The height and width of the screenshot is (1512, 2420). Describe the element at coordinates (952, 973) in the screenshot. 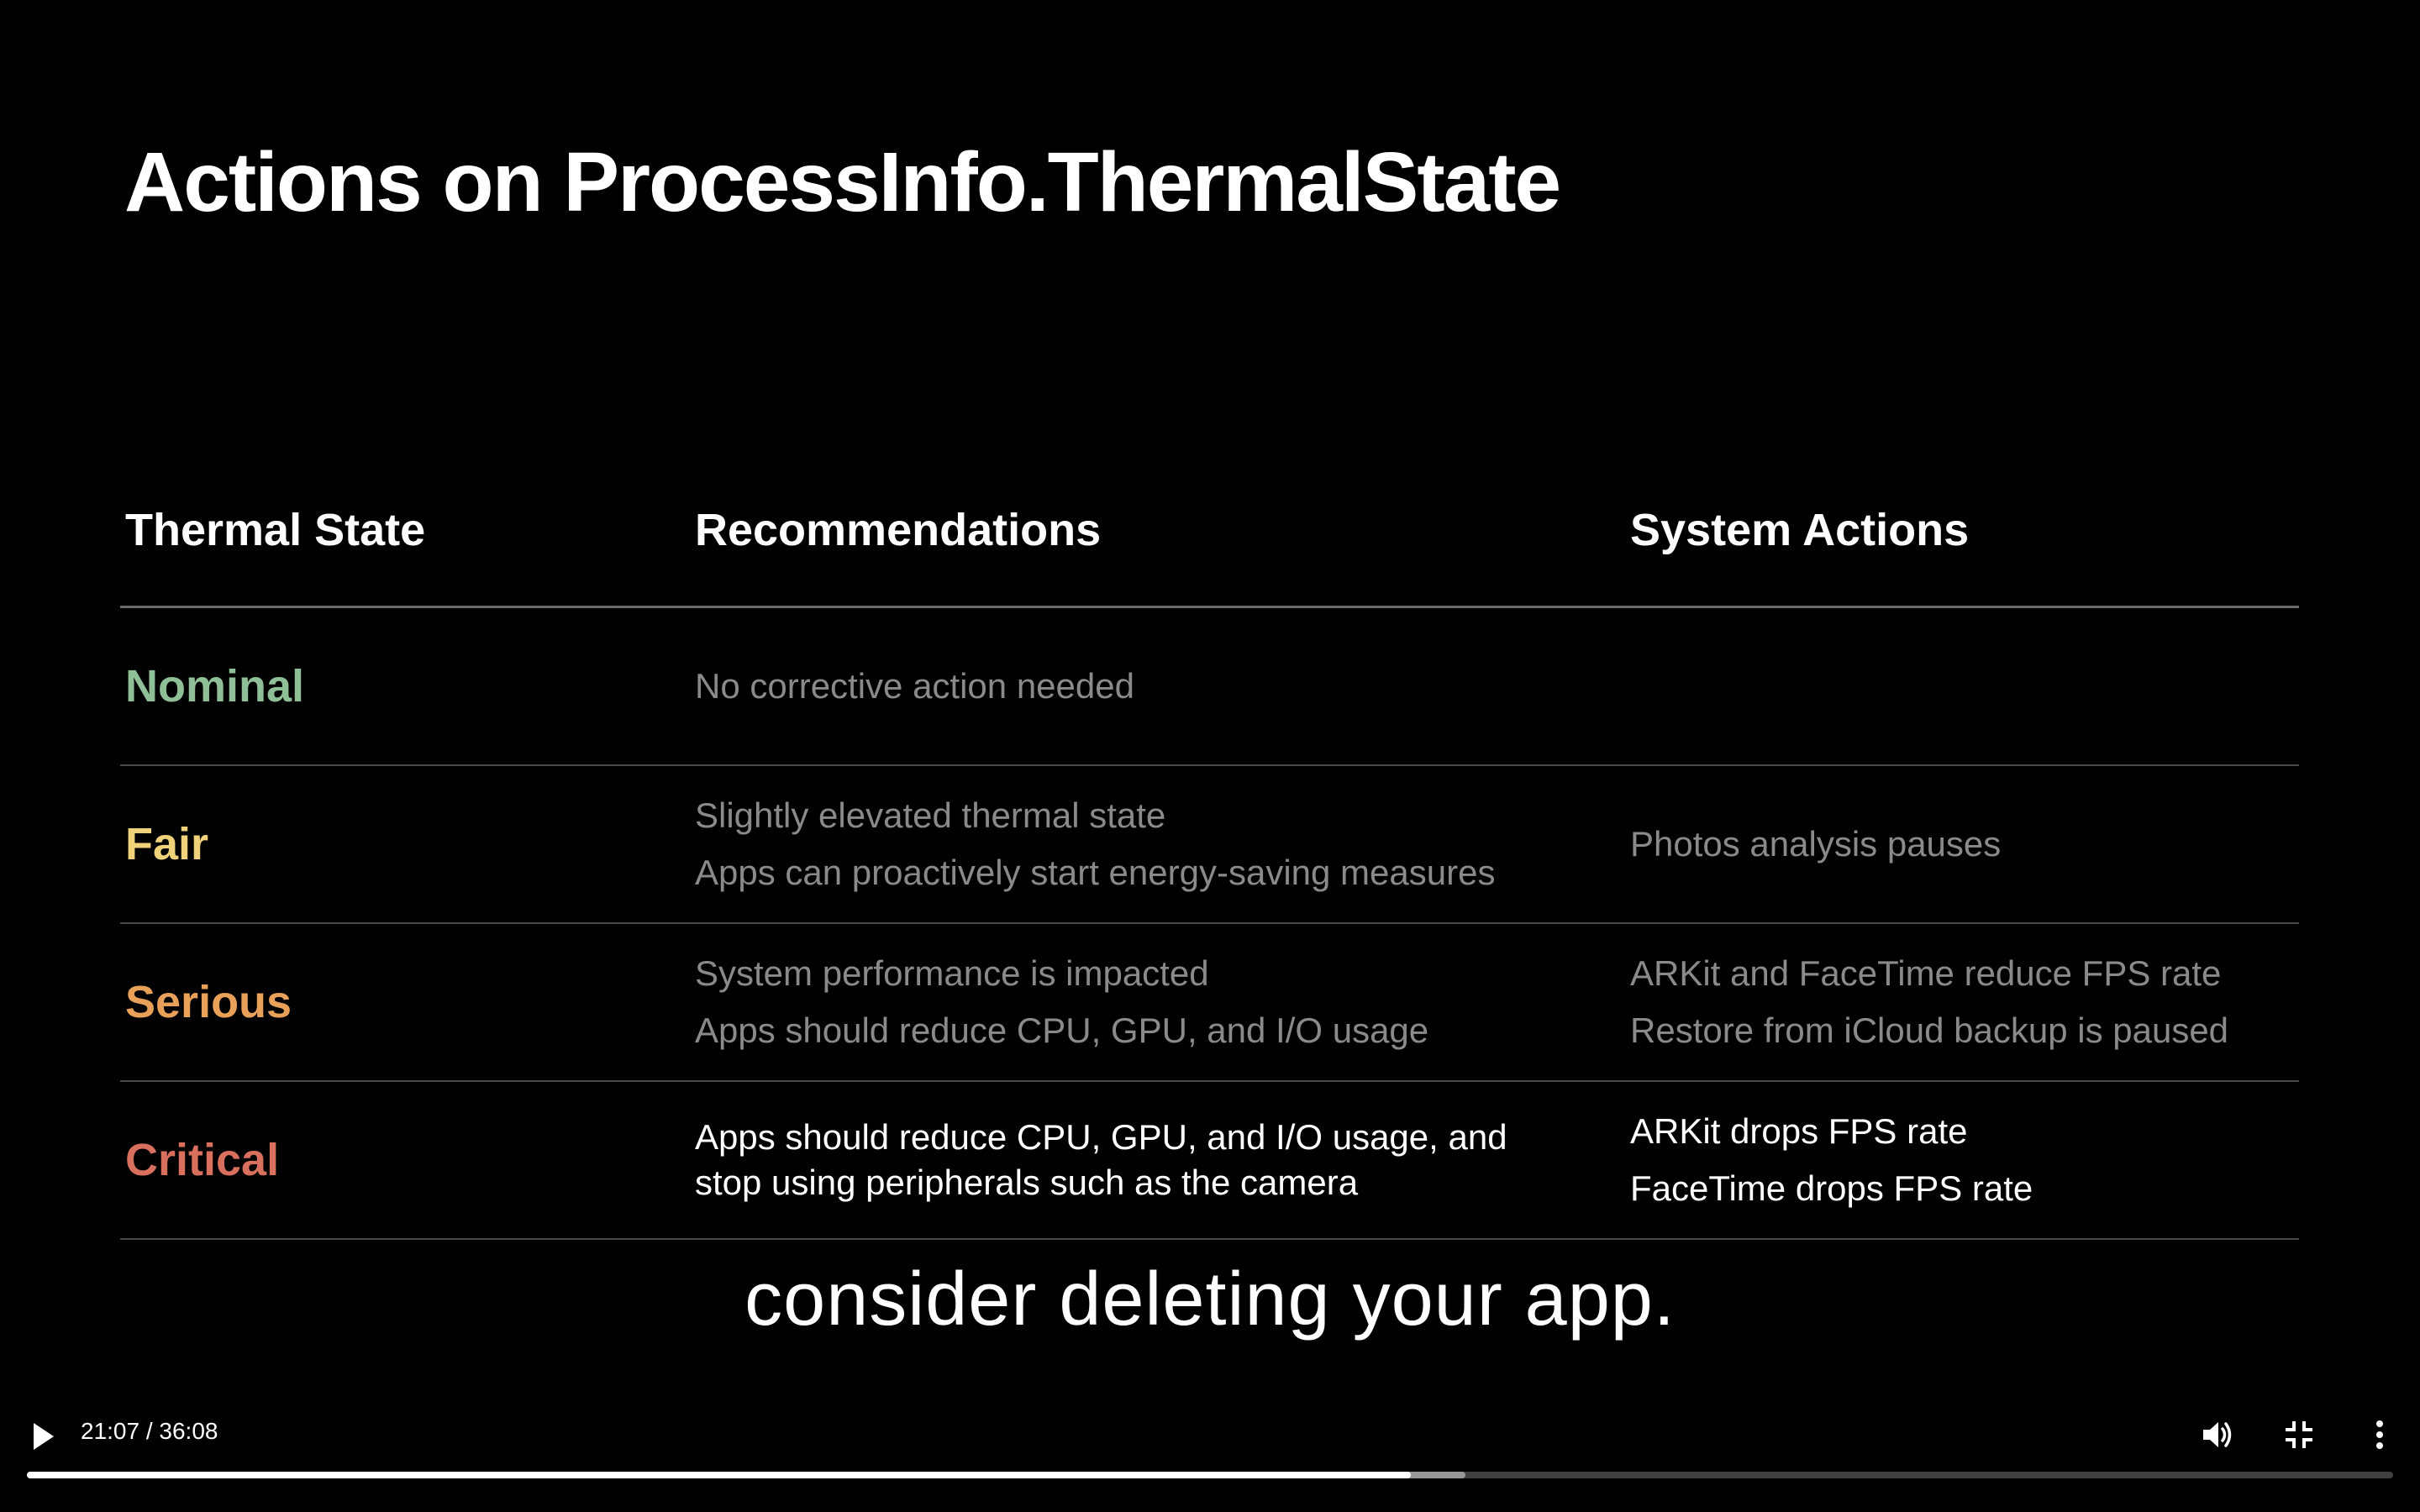

I see `recommendation-line: System performance is impacted` at that location.